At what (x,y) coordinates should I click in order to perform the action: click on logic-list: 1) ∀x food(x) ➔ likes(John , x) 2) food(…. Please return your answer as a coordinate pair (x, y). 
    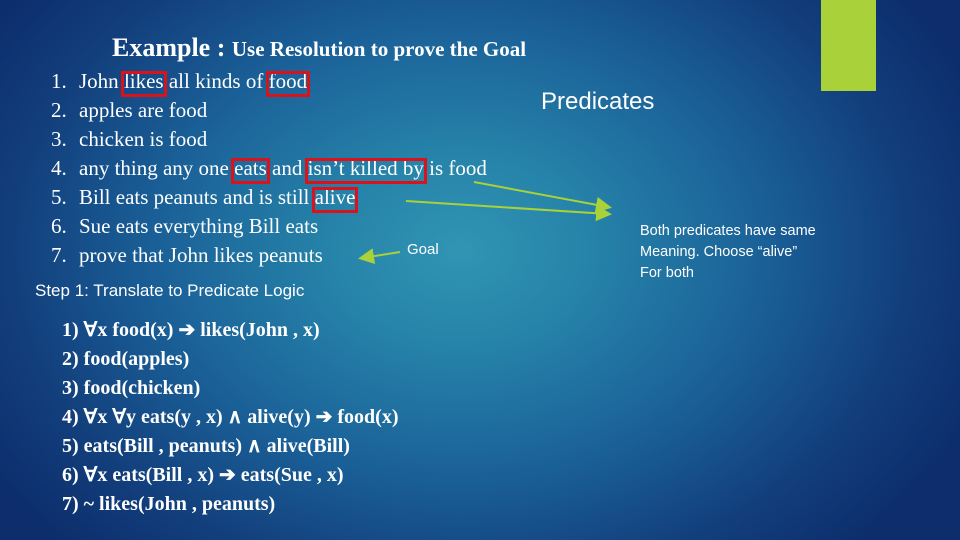
    Looking at the image, I should click on (230, 417).